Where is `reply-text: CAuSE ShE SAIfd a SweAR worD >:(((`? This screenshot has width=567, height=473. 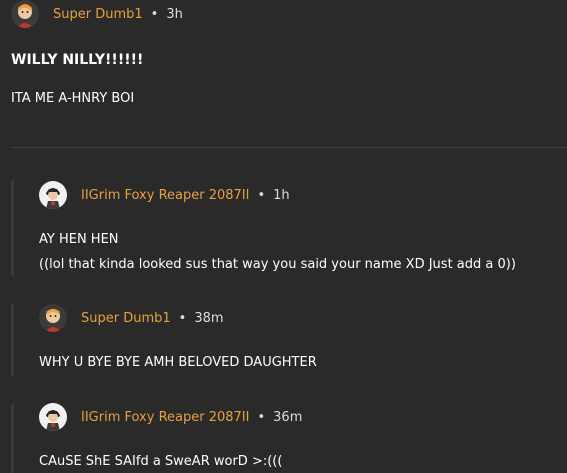
reply-text: CAuSE ShE SAIfd a SweAR worD >:((( is located at coordinates (161, 461).